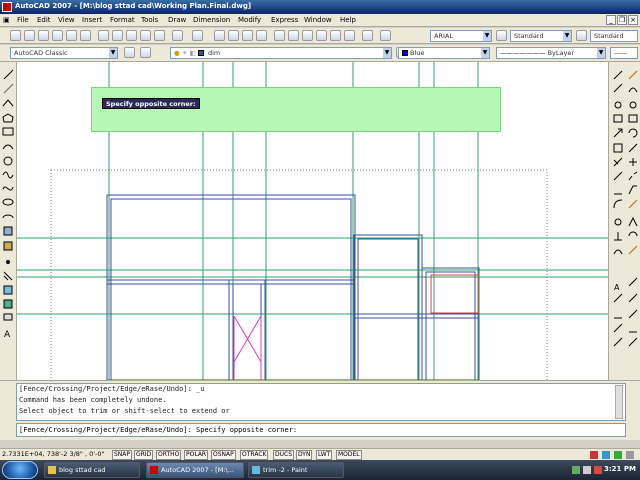 Image resolution: width=640 pixels, height=480 pixels. Describe the element at coordinates (618, 455) in the screenshot. I see `clean-screen-icon` at that location.